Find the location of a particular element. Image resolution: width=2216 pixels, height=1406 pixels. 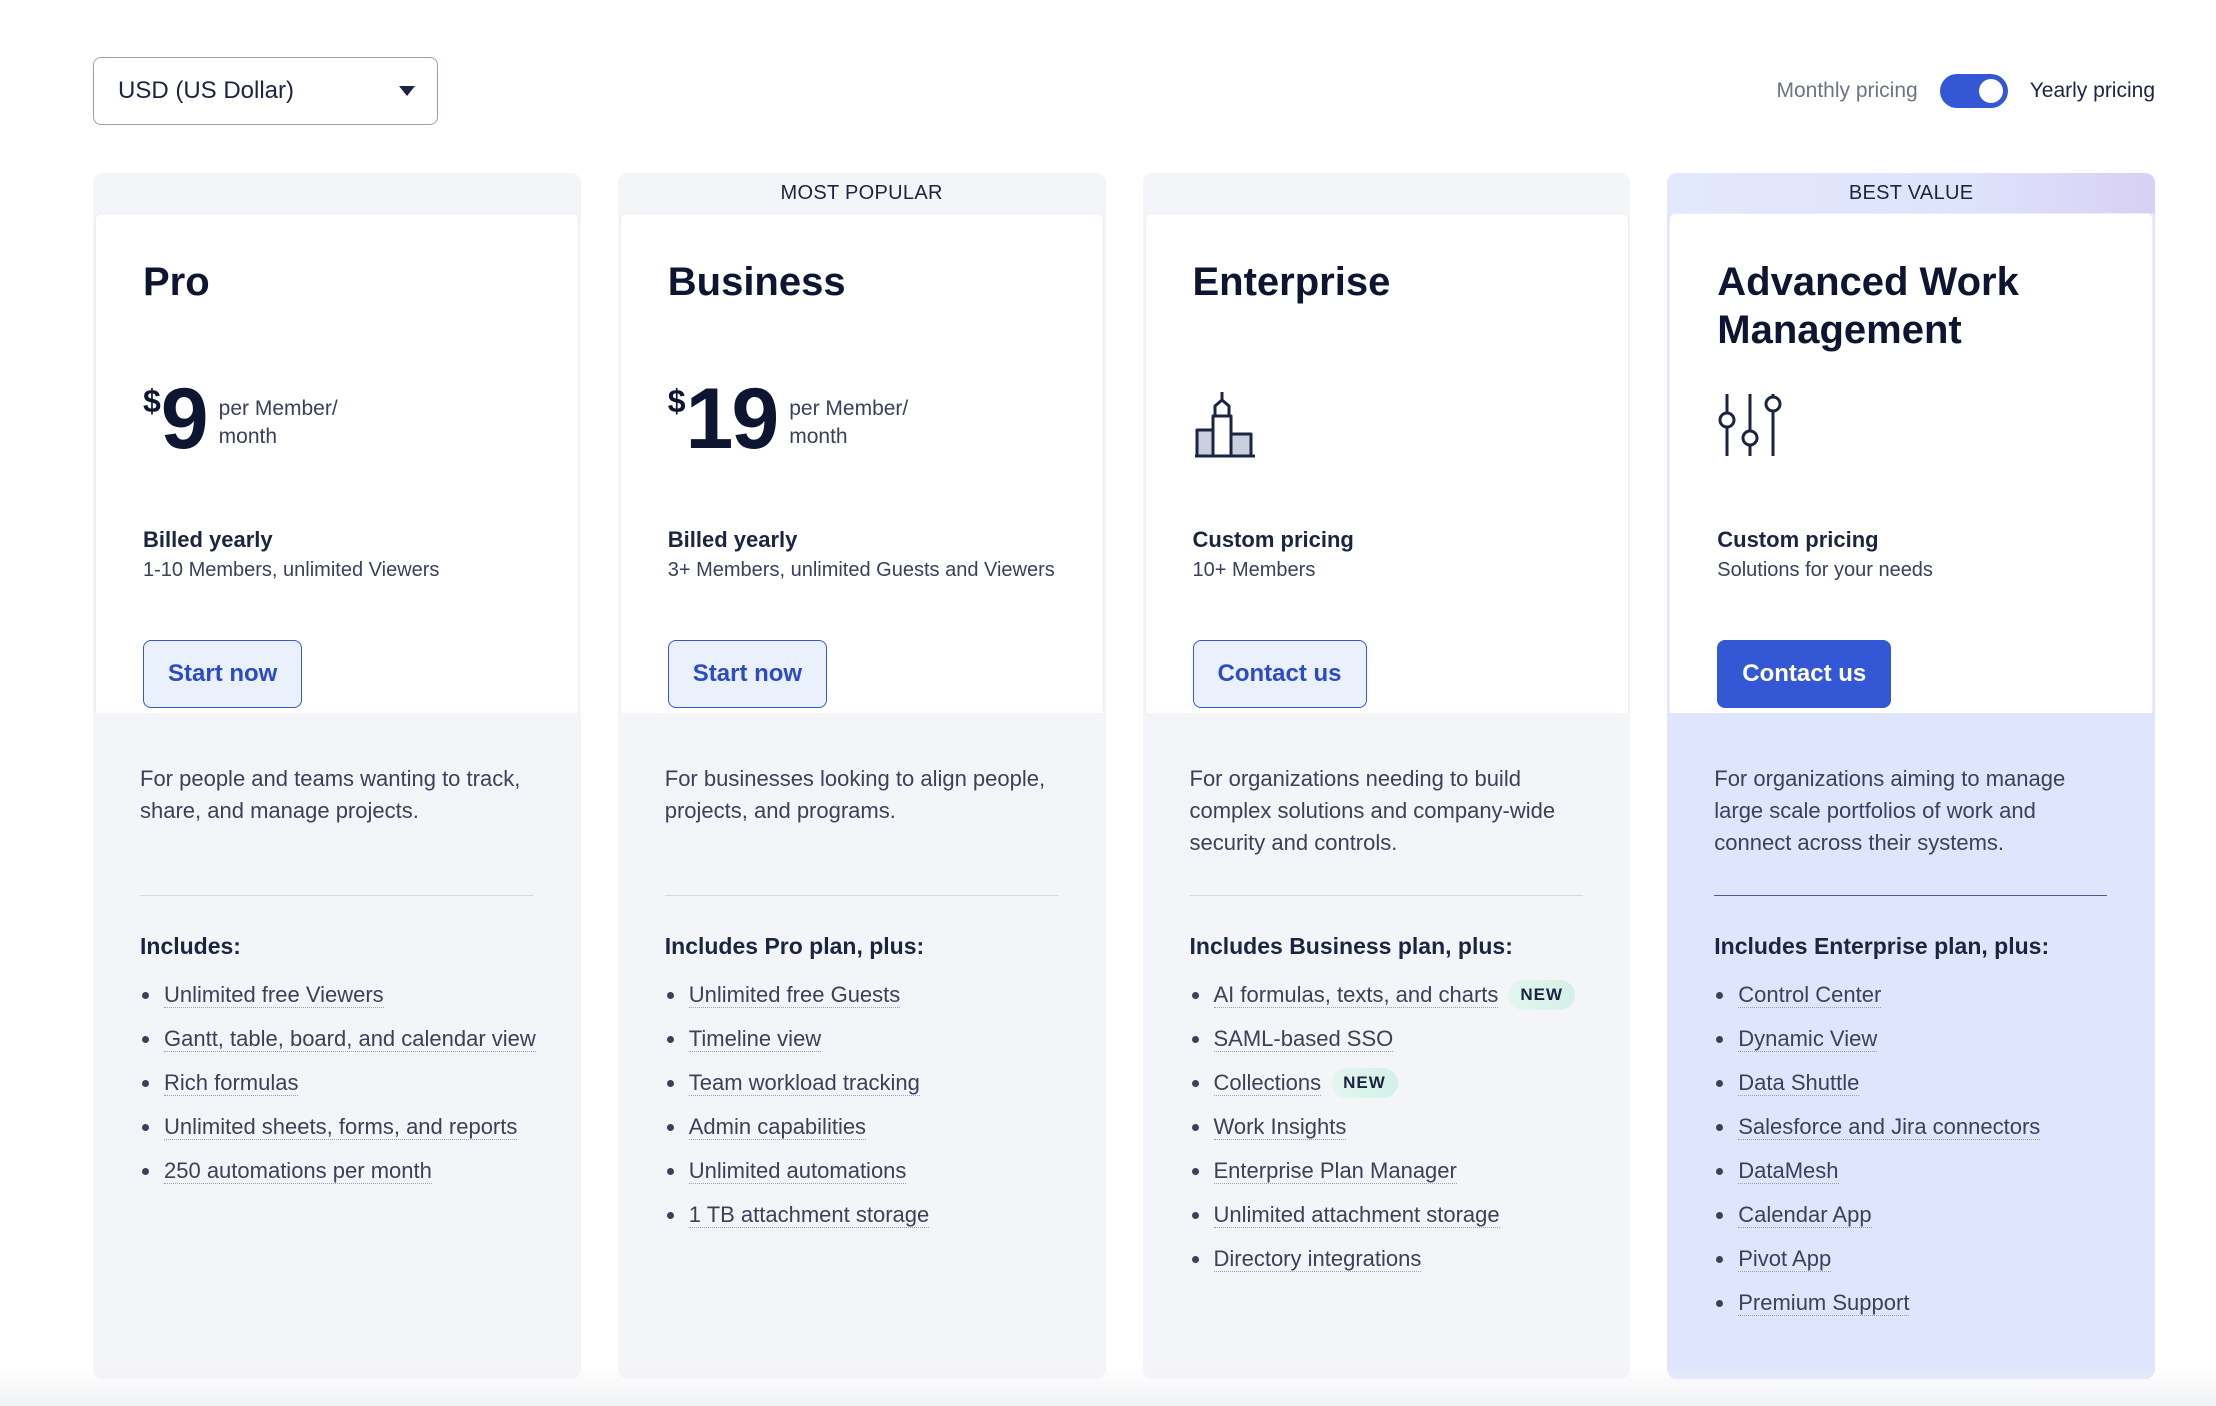

feature-text: Dynamic View is located at coordinates (1808, 1039).